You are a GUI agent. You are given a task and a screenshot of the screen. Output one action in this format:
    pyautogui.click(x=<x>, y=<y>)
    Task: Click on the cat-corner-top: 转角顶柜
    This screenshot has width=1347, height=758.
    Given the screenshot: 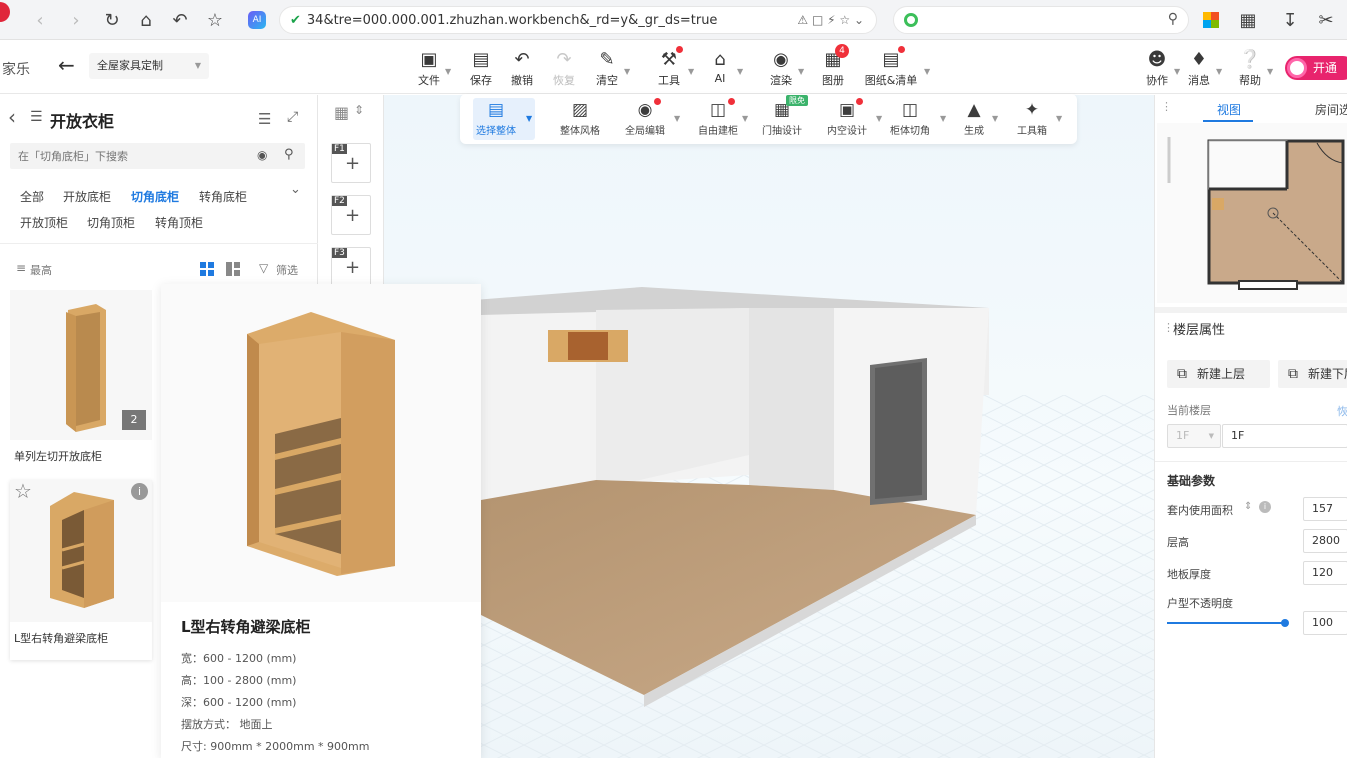 What is the action you would take?
    pyautogui.click(x=179, y=222)
    